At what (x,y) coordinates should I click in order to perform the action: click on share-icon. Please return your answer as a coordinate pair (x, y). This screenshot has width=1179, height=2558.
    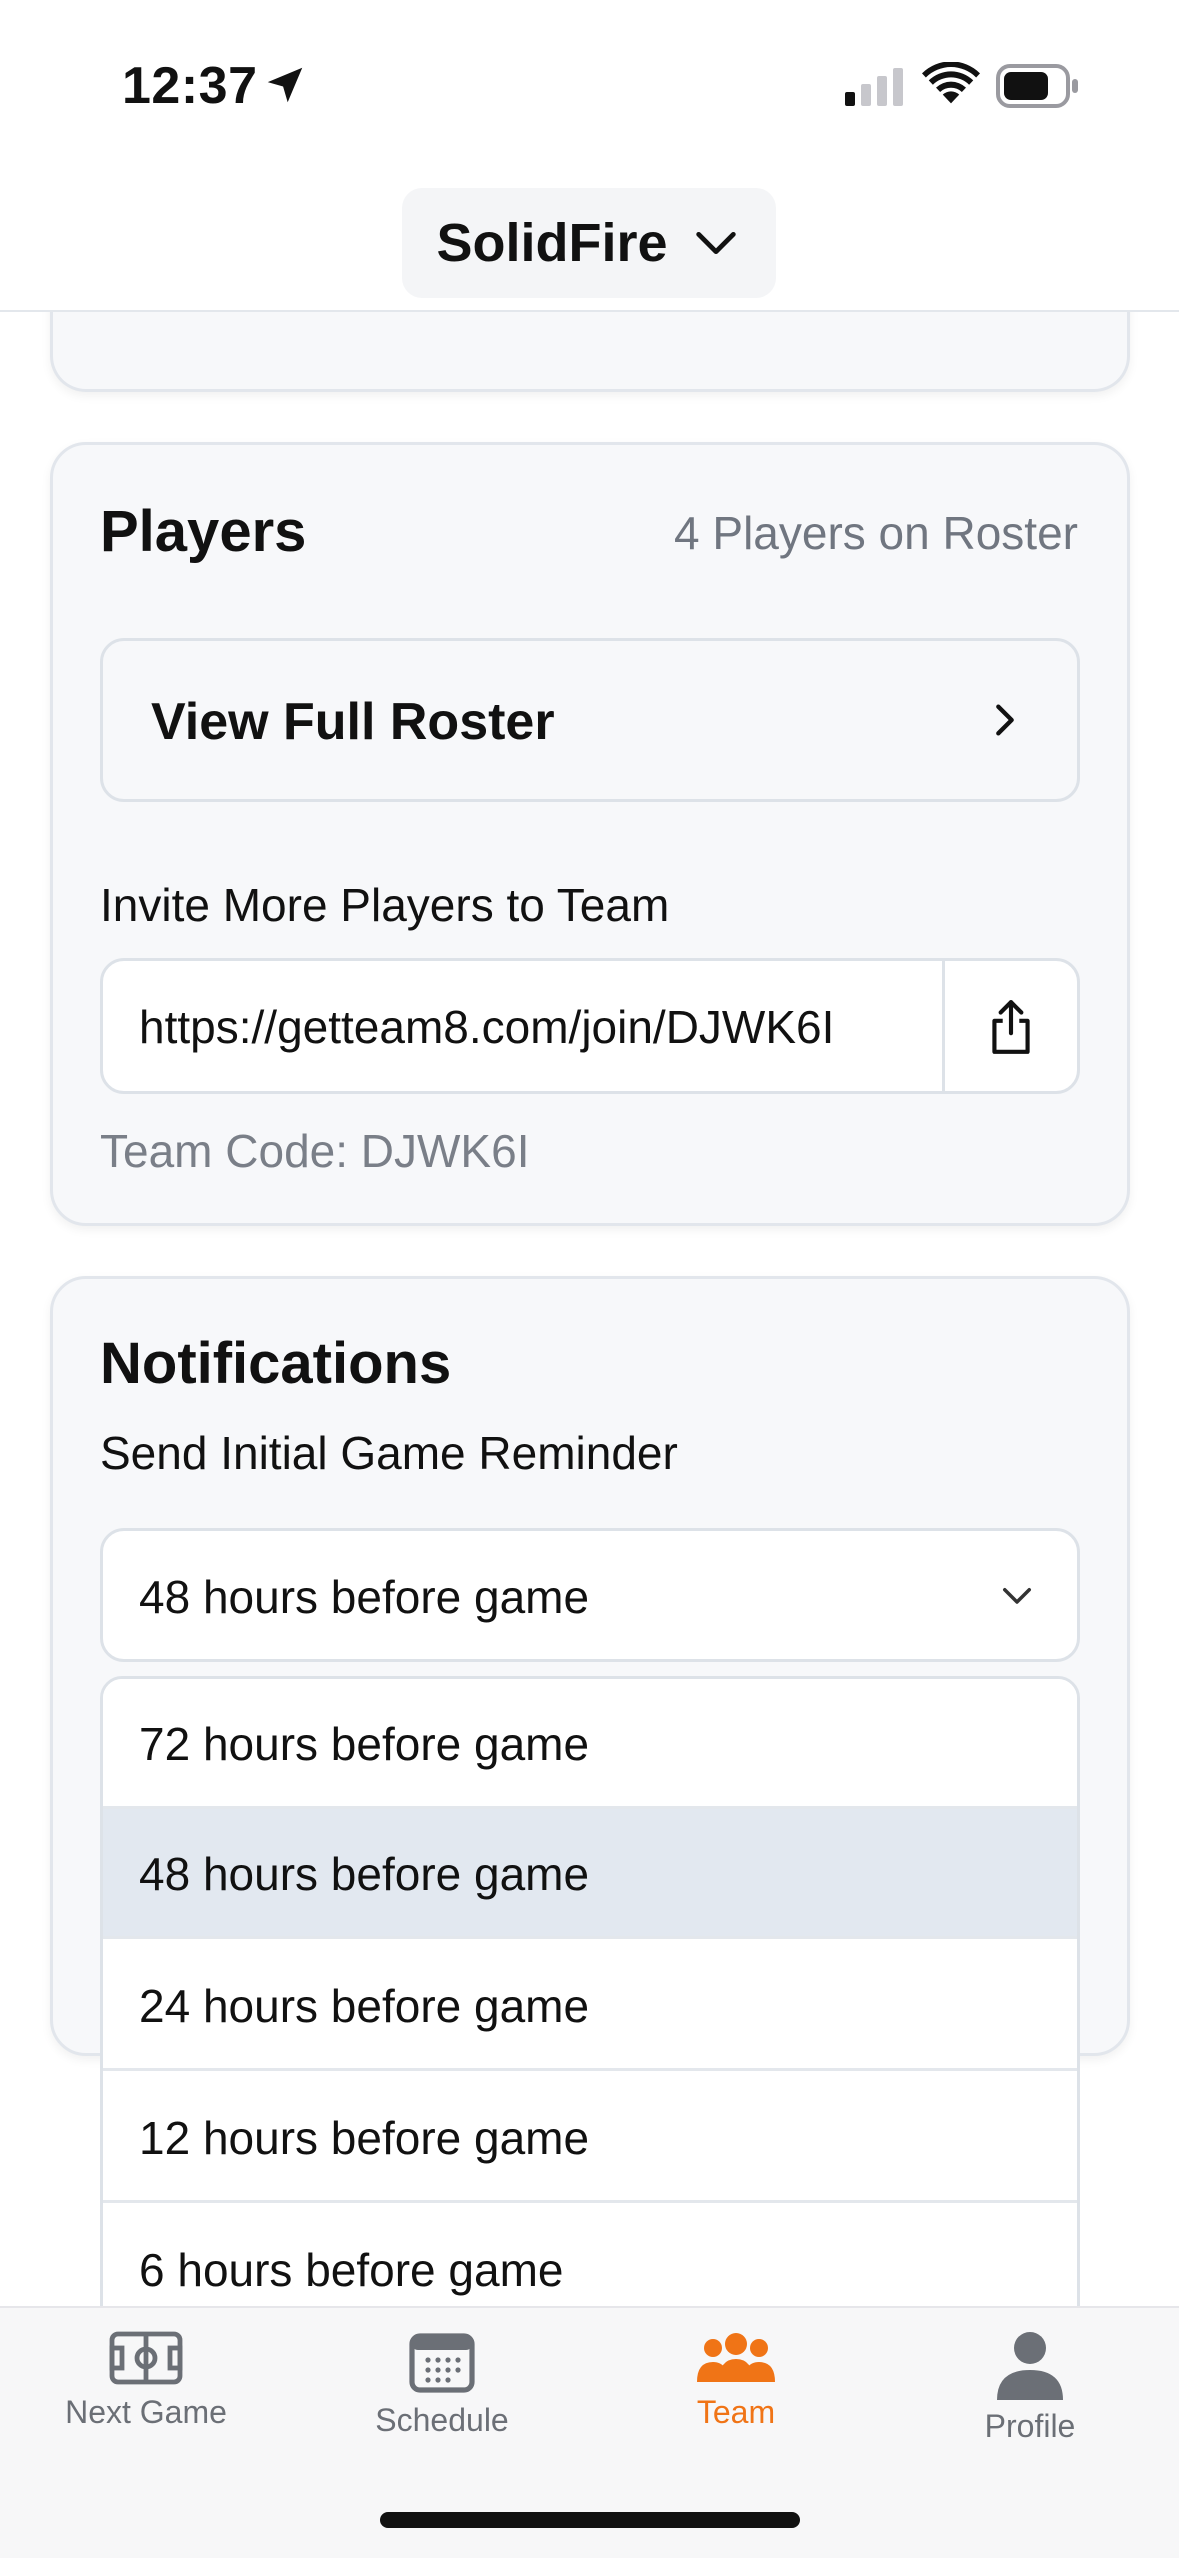
    Looking at the image, I should click on (1011, 1027).